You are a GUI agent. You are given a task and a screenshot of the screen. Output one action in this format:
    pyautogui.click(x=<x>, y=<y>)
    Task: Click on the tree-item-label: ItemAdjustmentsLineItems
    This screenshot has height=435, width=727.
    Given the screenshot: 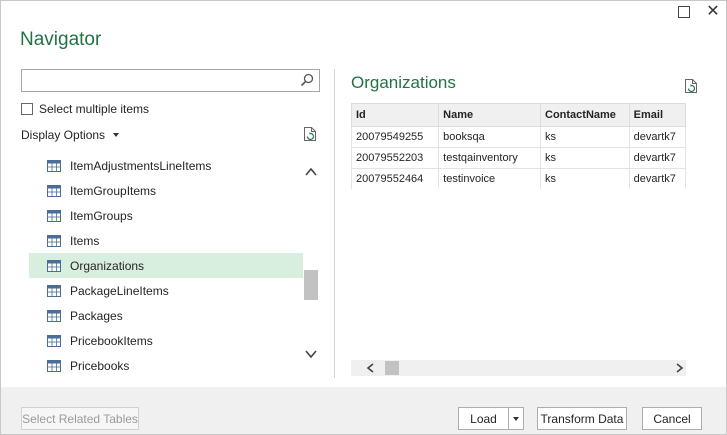 What is the action you would take?
    pyautogui.click(x=141, y=165)
    